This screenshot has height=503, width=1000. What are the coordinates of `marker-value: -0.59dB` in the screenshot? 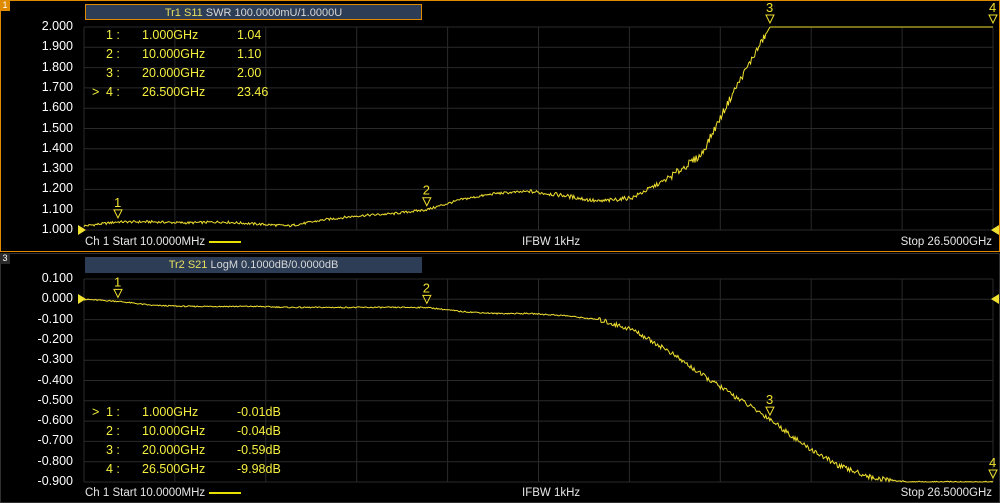 It's located at (259, 450).